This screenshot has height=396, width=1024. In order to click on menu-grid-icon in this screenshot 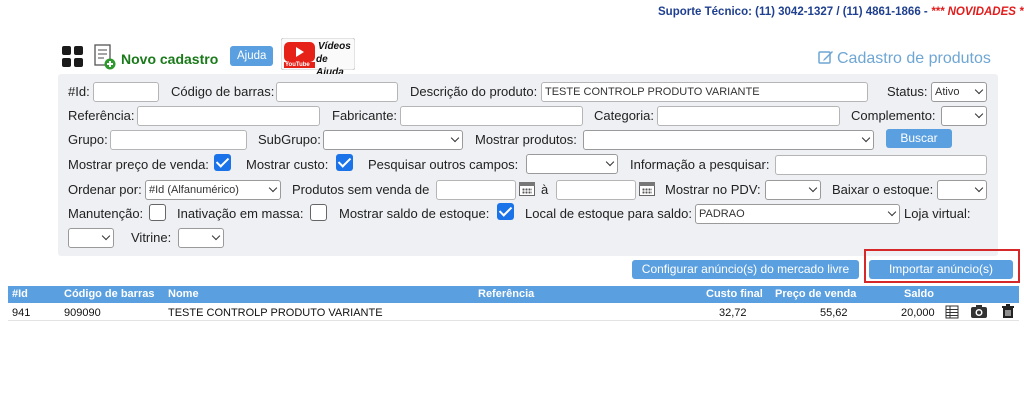, I will do `click(73, 57)`.